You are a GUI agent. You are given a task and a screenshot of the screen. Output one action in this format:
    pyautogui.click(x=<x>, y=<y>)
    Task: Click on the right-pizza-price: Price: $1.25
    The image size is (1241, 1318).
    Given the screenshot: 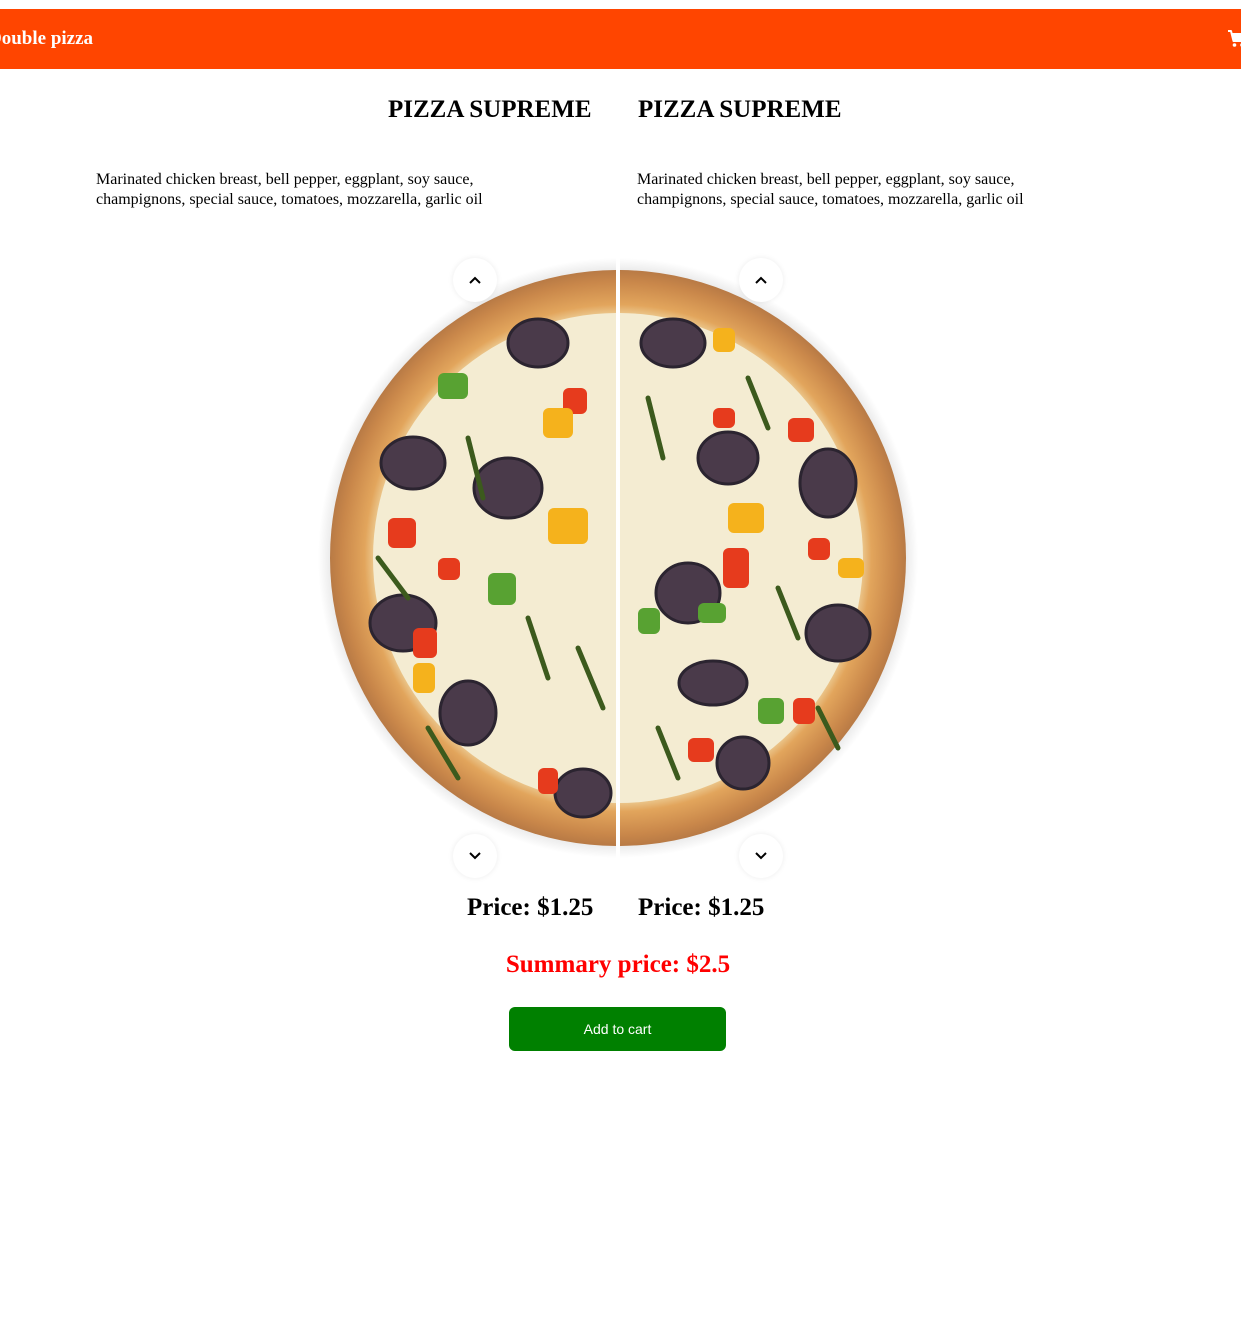 What is the action you would take?
    pyautogui.click(x=701, y=907)
    